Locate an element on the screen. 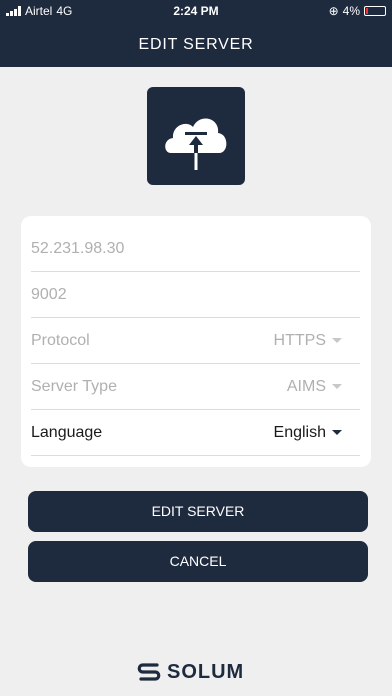 The width and height of the screenshot is (392, 696). edit-server-button: EDIT SERVER is located at coordinates (198, 511).